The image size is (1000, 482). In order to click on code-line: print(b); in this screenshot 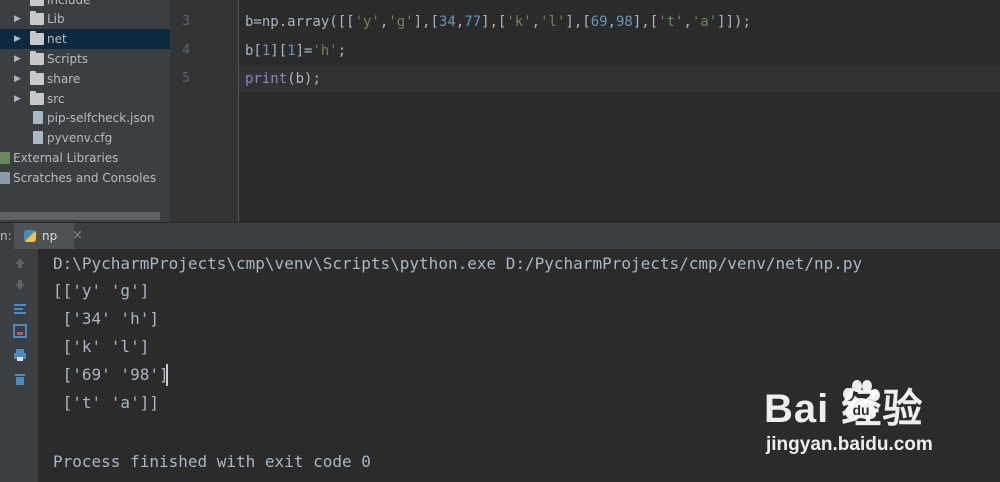, I will do `click(283, 79)`.